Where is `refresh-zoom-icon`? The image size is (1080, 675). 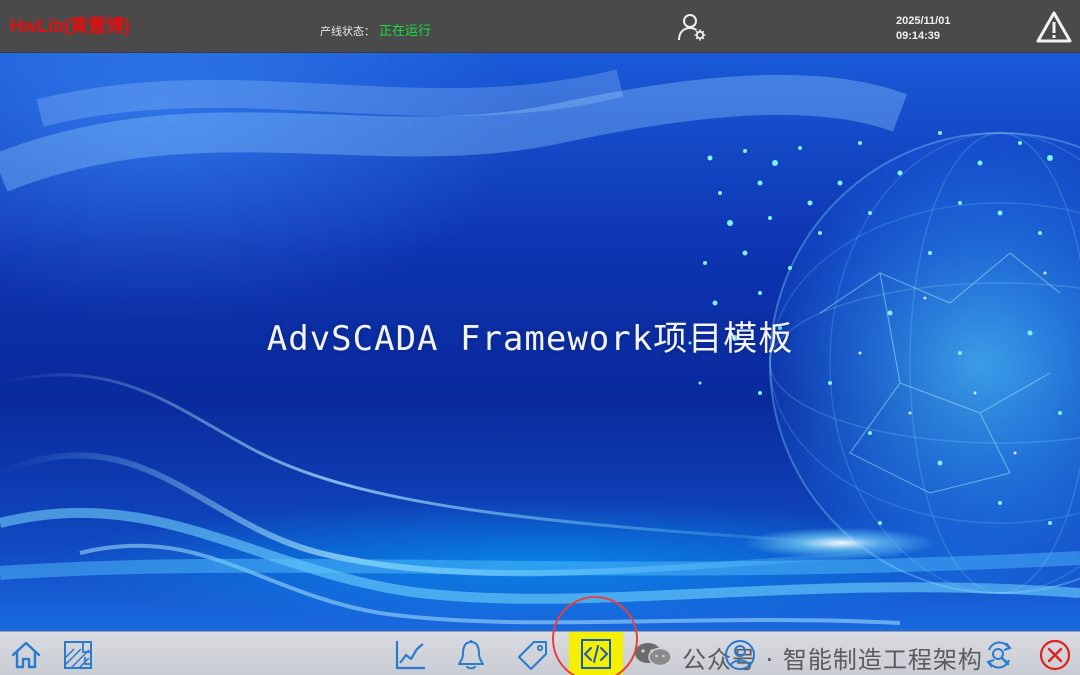 refresh-zoom-icon is located at coordinates (999, 655).